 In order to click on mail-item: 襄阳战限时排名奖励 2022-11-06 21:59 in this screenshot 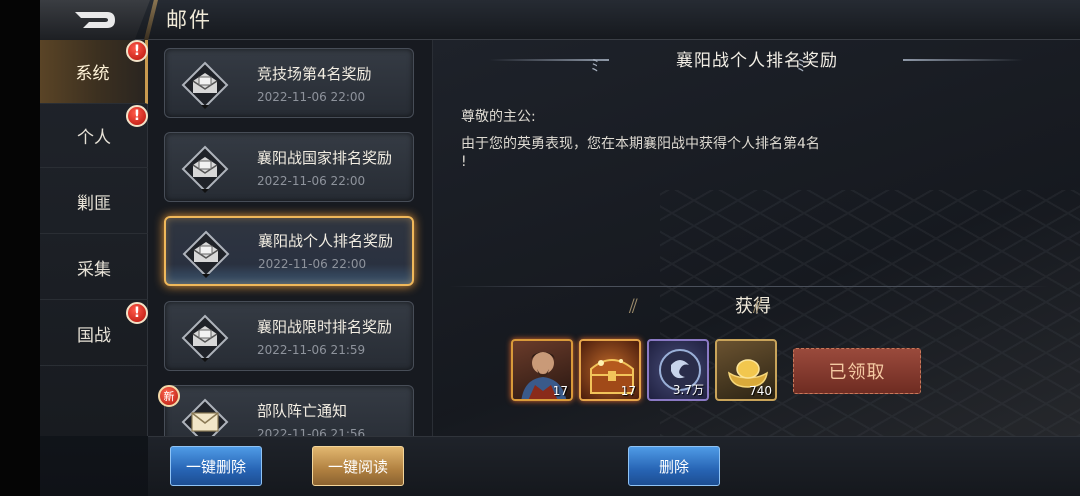, I will do `click(289, 336)`.